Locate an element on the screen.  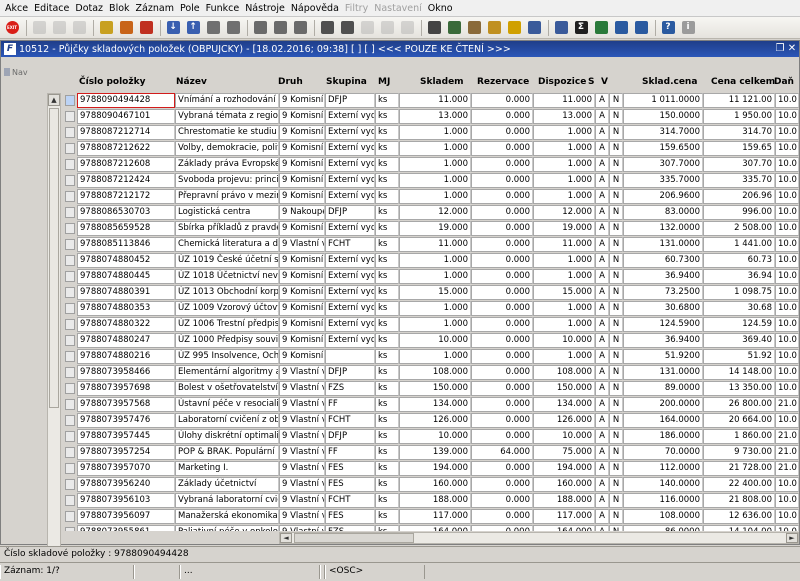
cell-rezervace: 64.000 is located at coordinates (502, 452).